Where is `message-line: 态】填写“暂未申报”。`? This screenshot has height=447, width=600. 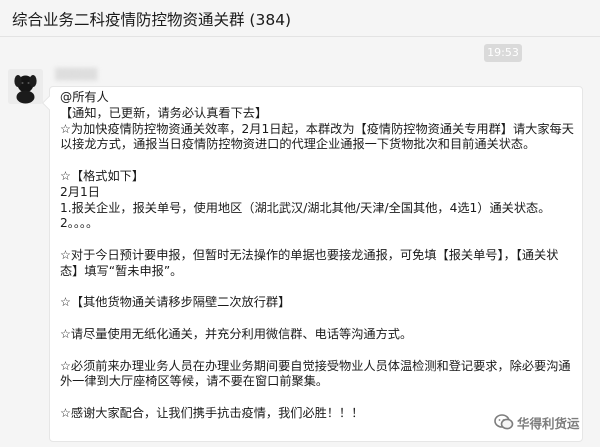
message-line: 态】填写“暂未申报”。 is located at coordinates (121, 270).